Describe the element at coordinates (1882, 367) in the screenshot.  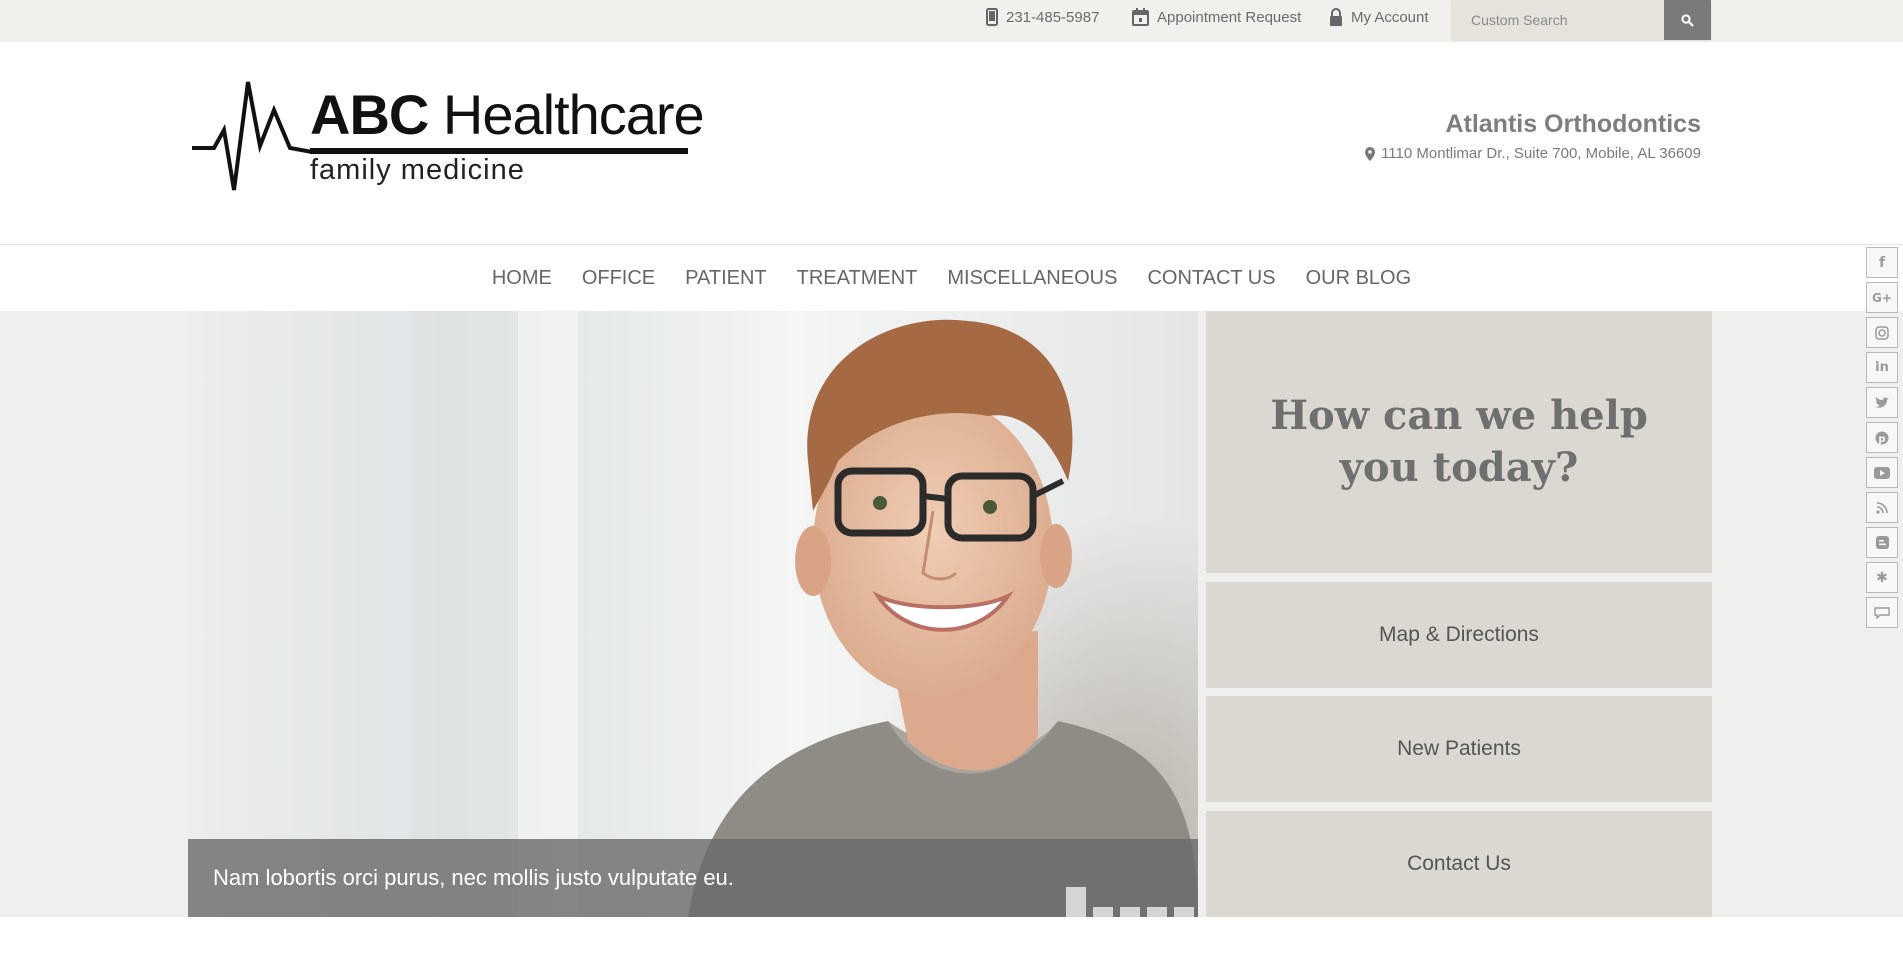
I see `linkedin-icon: in` at that location.